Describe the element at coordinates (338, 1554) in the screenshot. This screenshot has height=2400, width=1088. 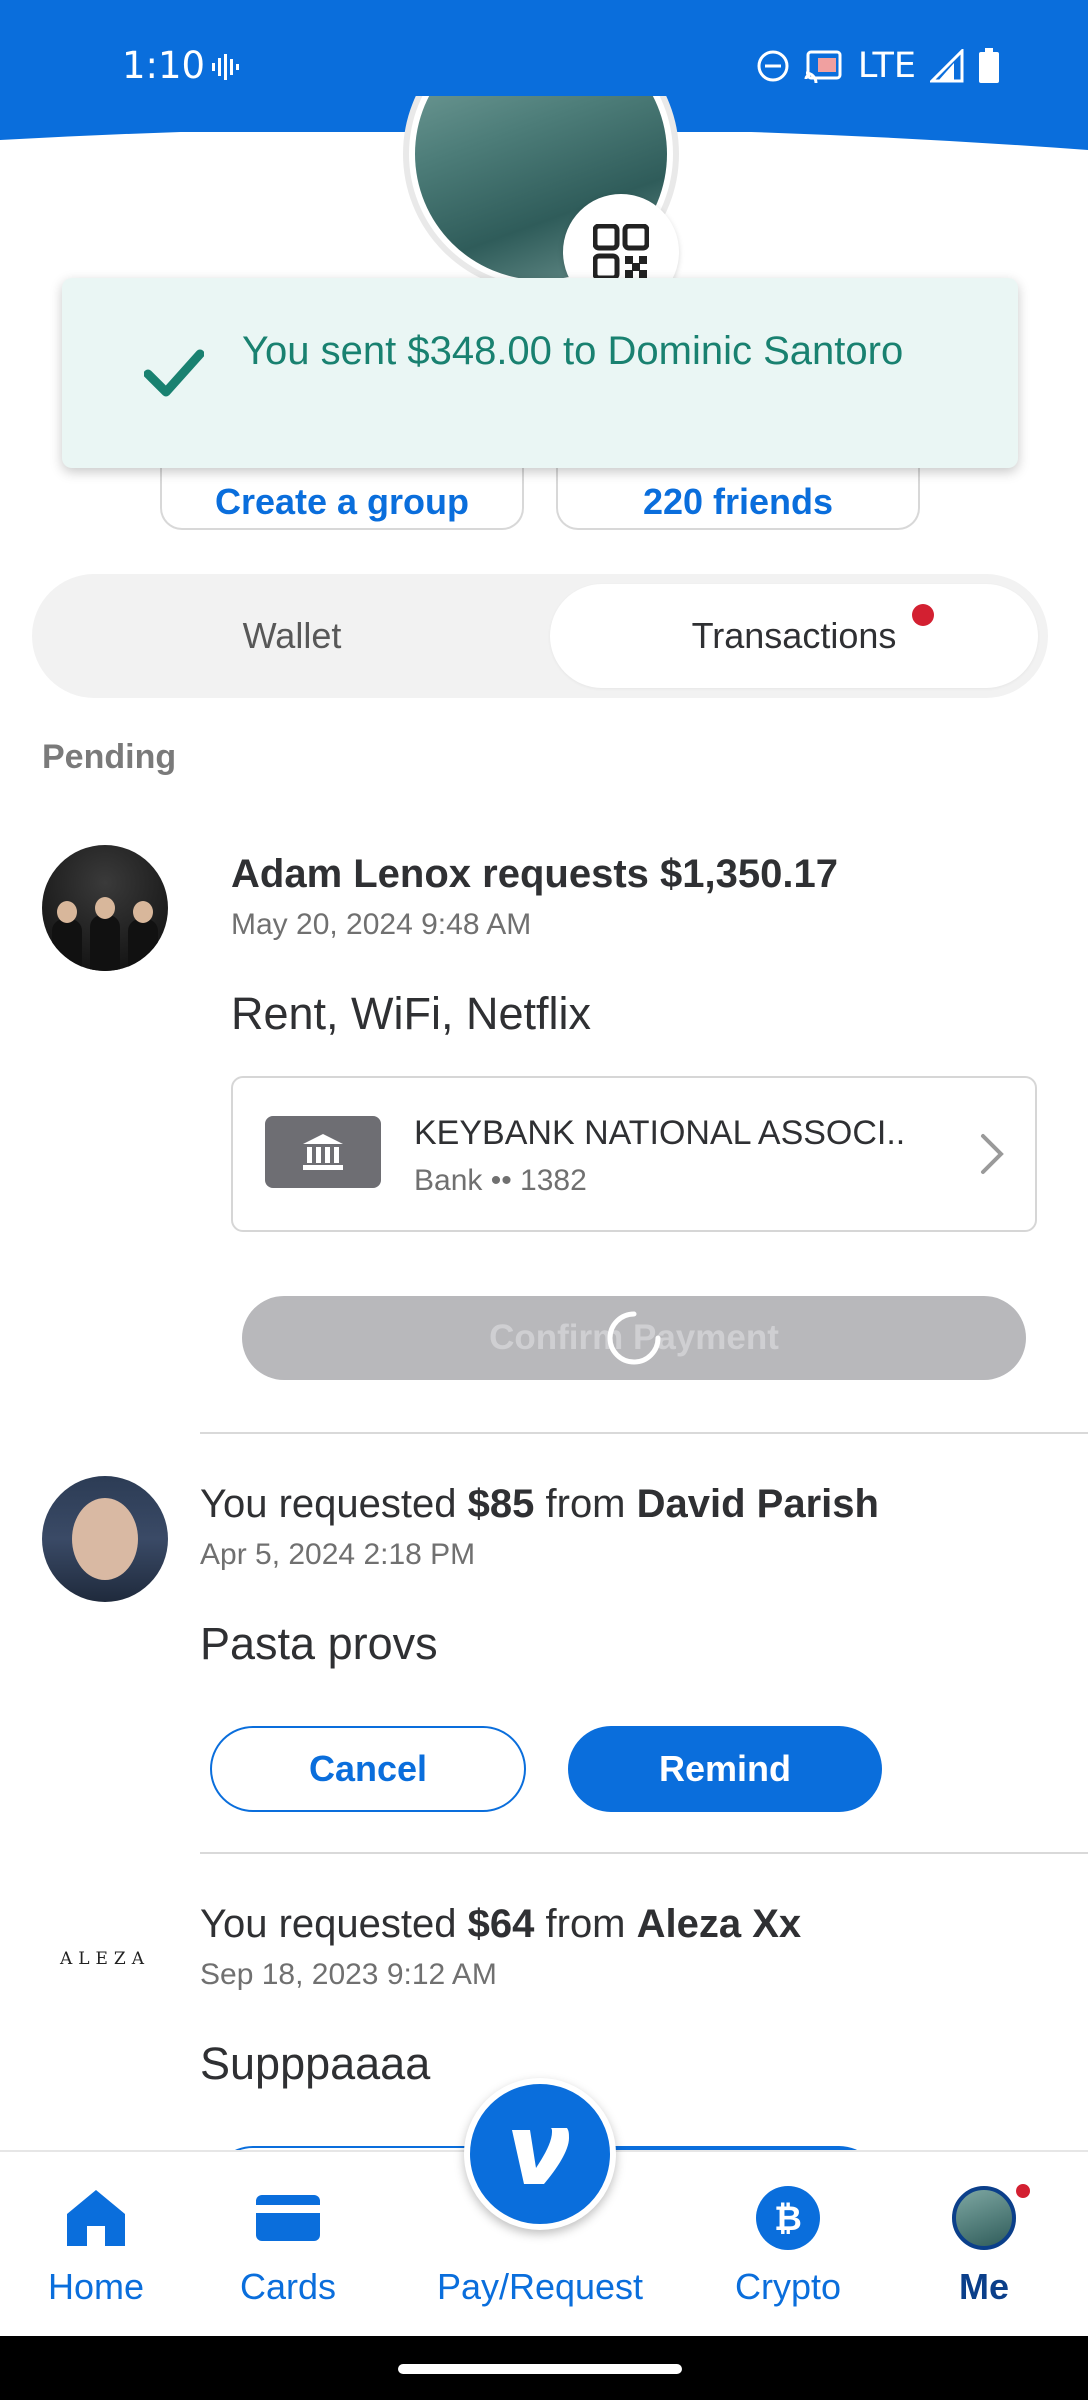
I see `transaction-date: Apr 5, 2024 2:18 PM` at that location.